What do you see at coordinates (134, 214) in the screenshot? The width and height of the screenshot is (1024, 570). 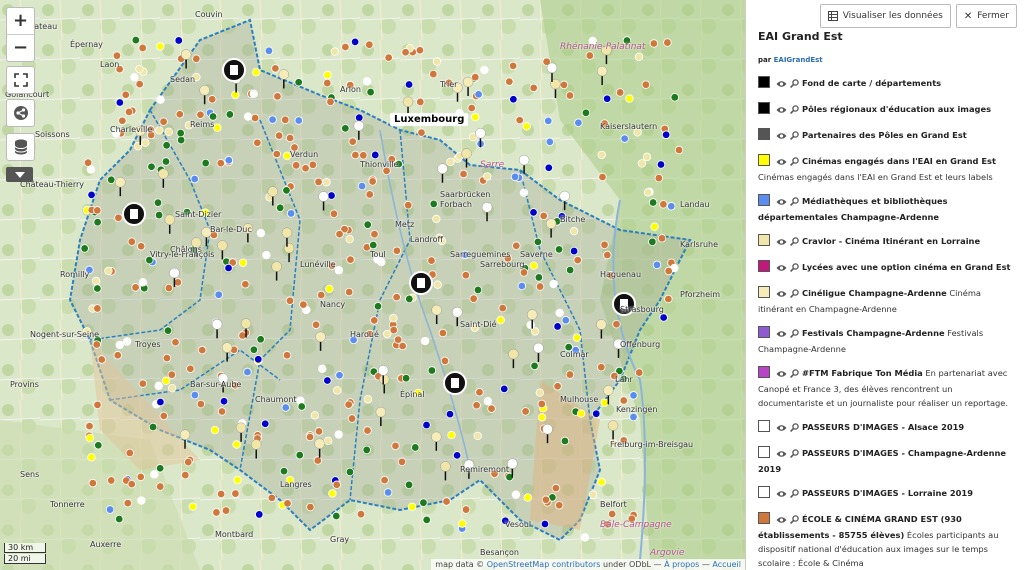 I see `pole-marker` at bounding box center [134, 214].